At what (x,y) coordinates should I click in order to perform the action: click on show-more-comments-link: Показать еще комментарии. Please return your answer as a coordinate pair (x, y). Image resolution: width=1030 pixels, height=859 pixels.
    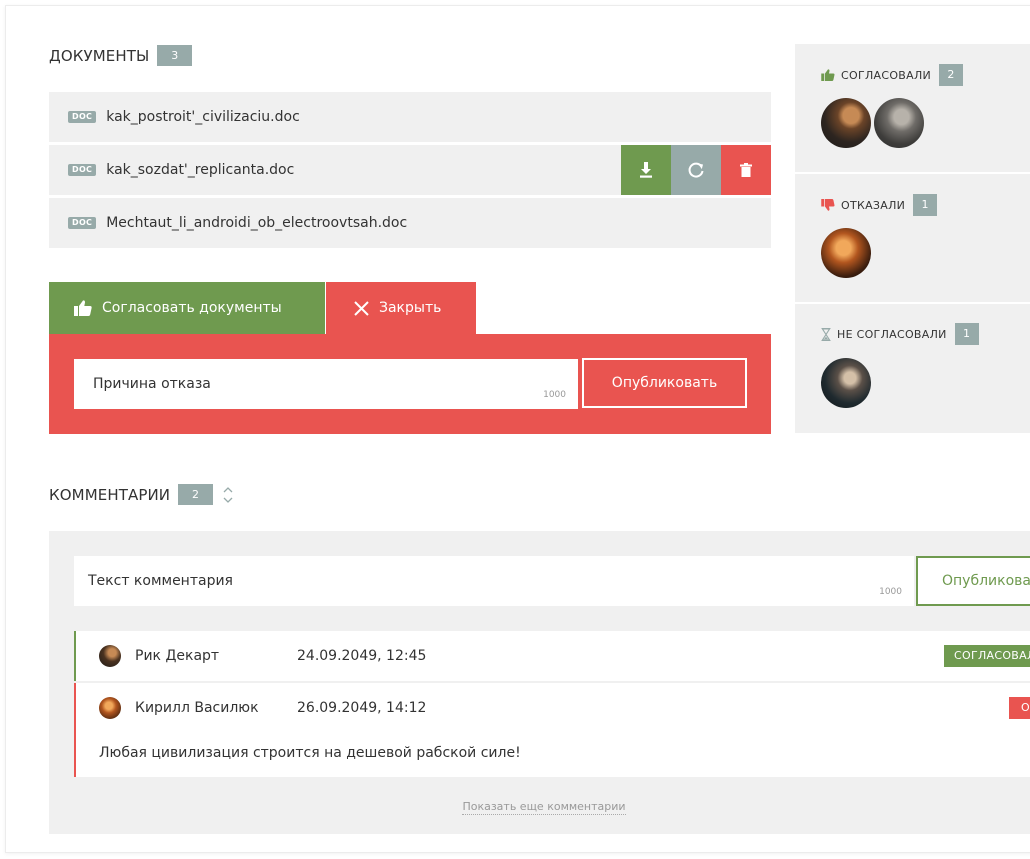
    Looking at the image, I should click on (544, 807).